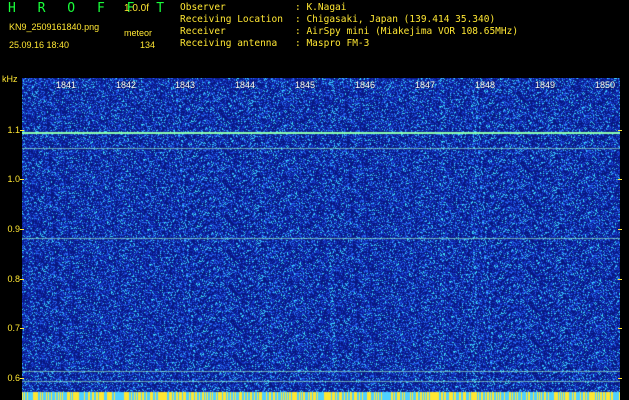  What do you see at coordinates (605, 85) in the screenshot?
I see `x-tick-label: 1850` at bounding box center [605, 85].